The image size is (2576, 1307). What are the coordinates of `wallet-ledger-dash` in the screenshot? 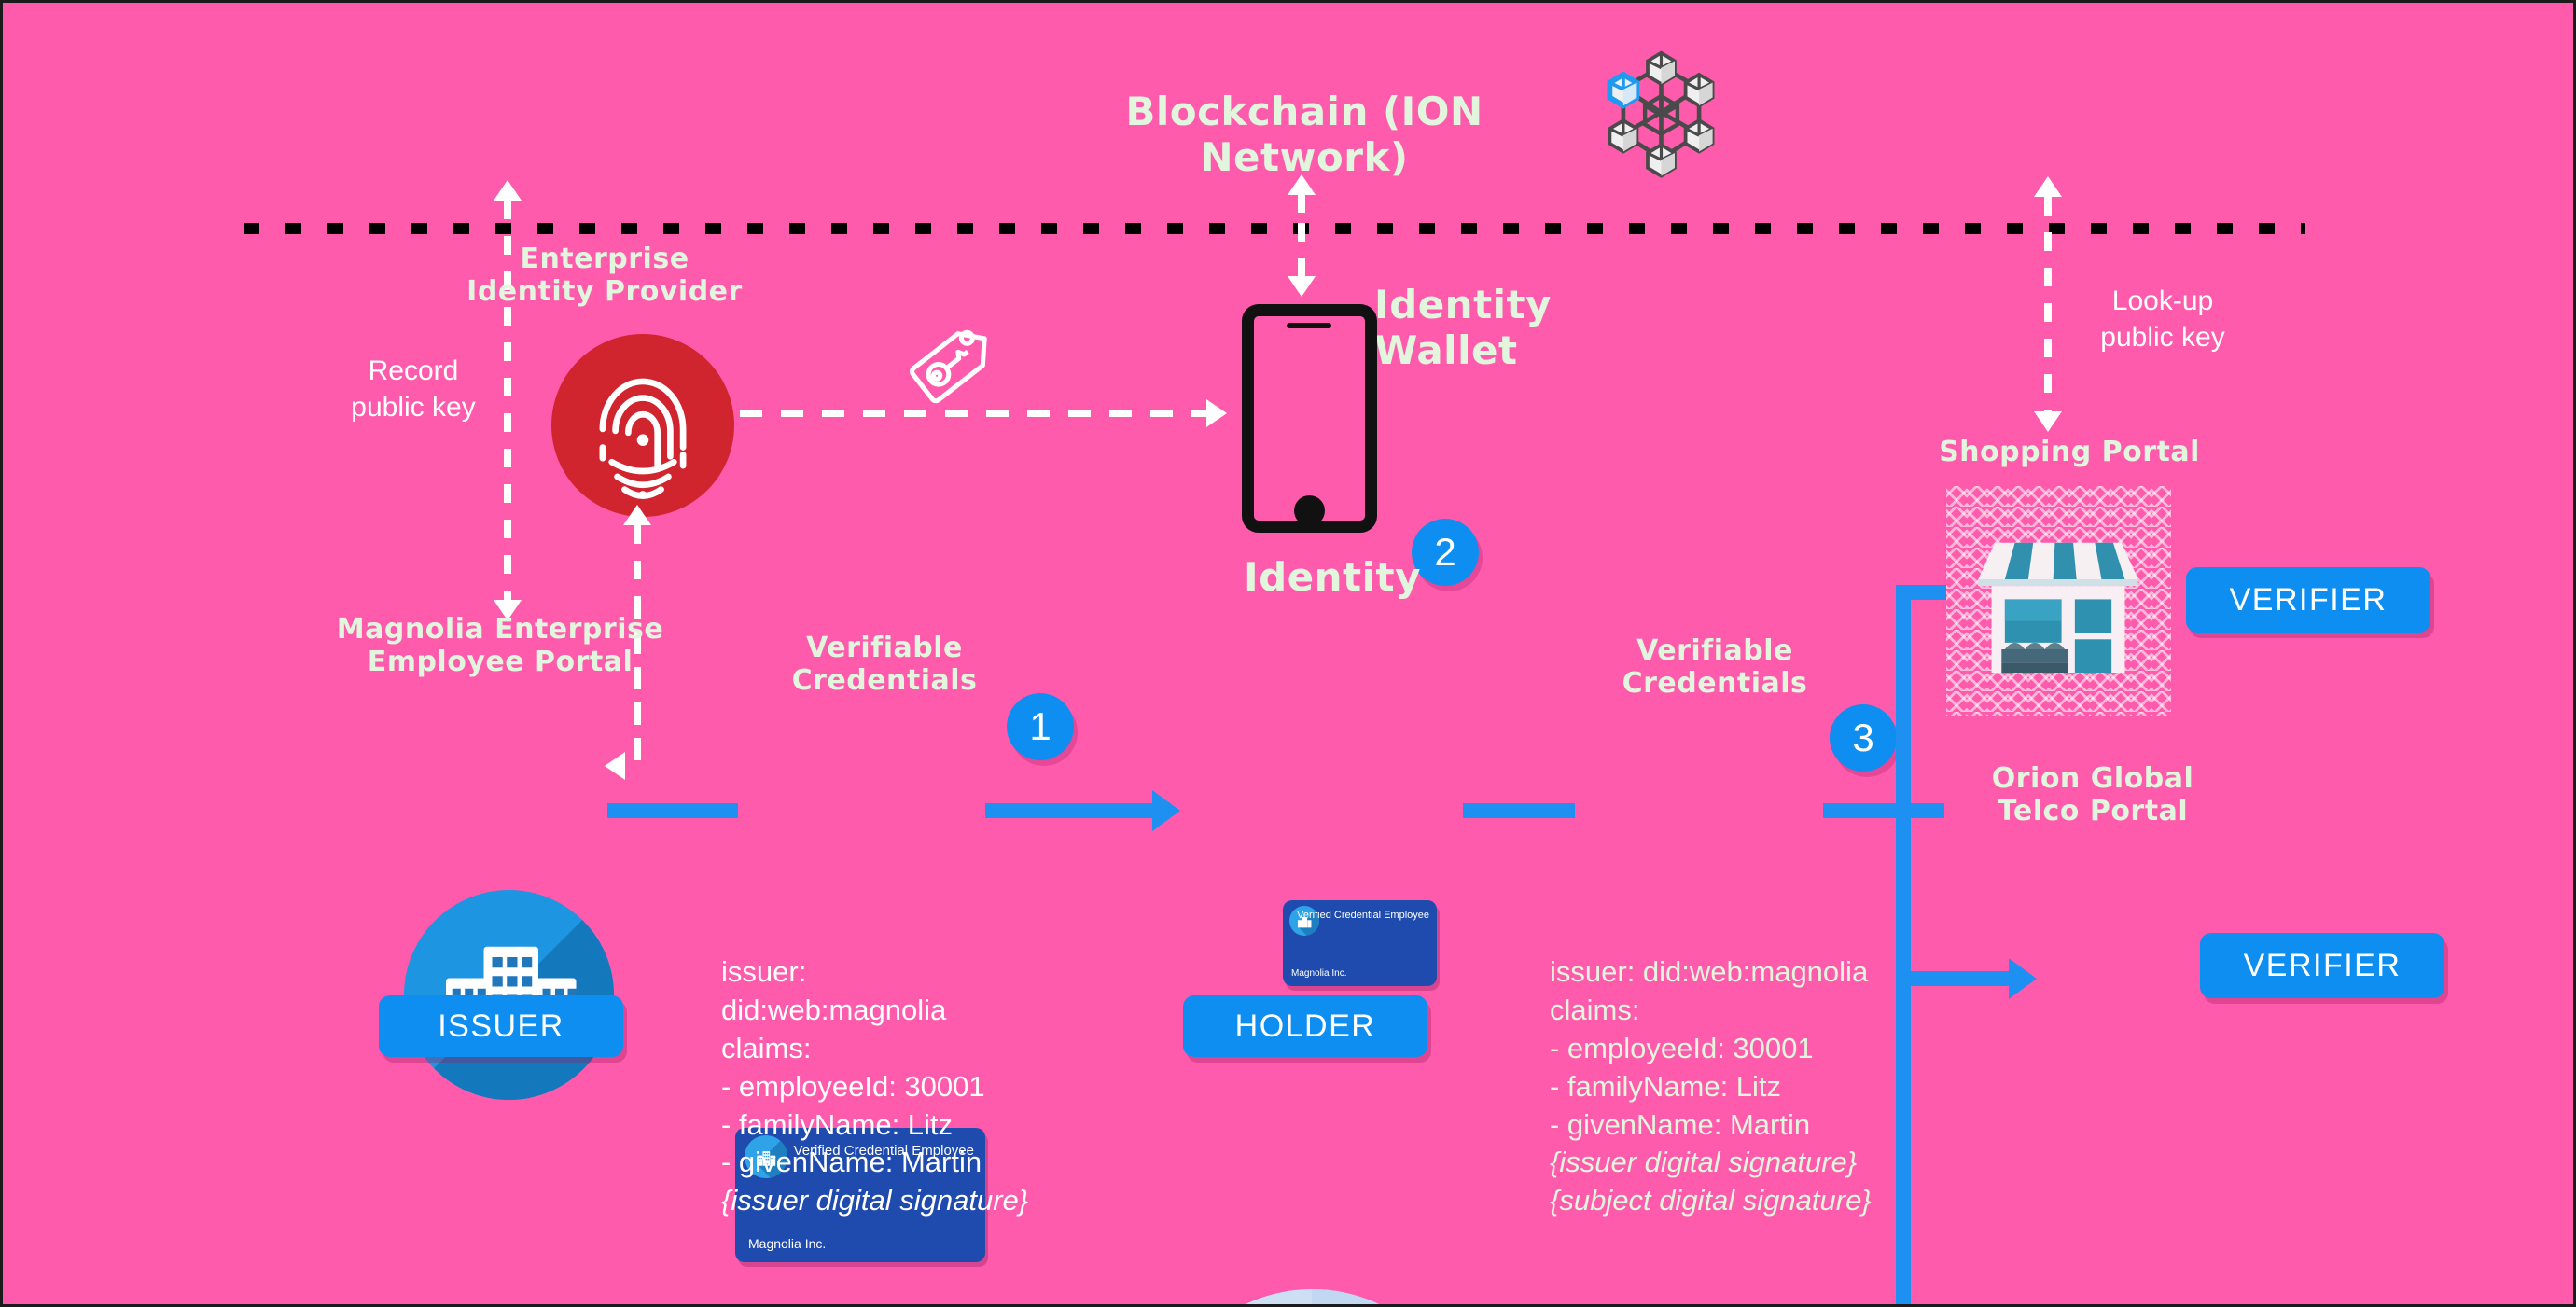 It's located at (1301, 251).